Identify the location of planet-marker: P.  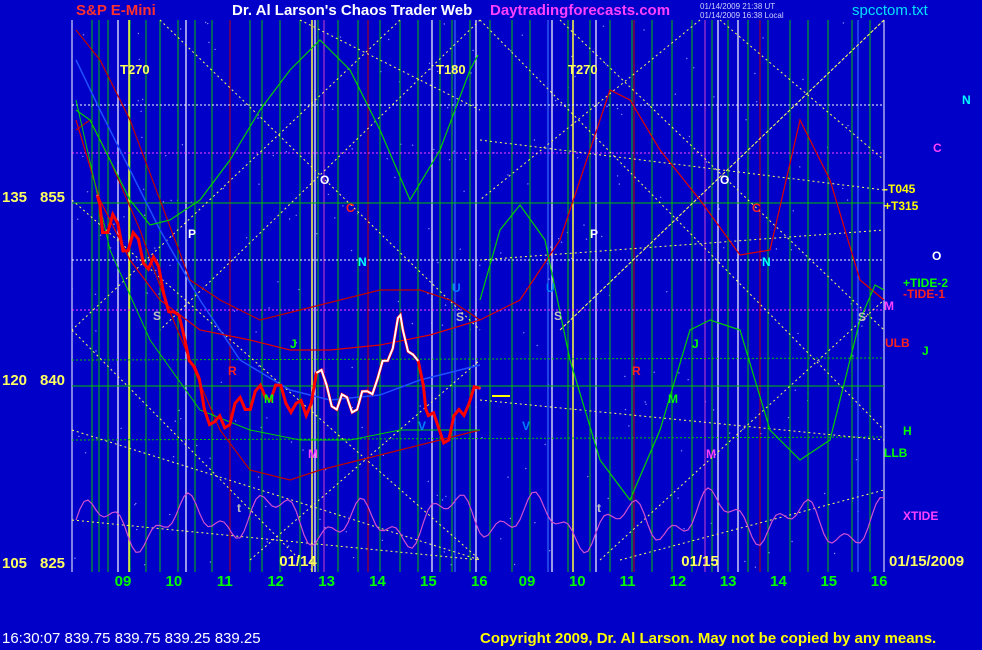
(594, 234).